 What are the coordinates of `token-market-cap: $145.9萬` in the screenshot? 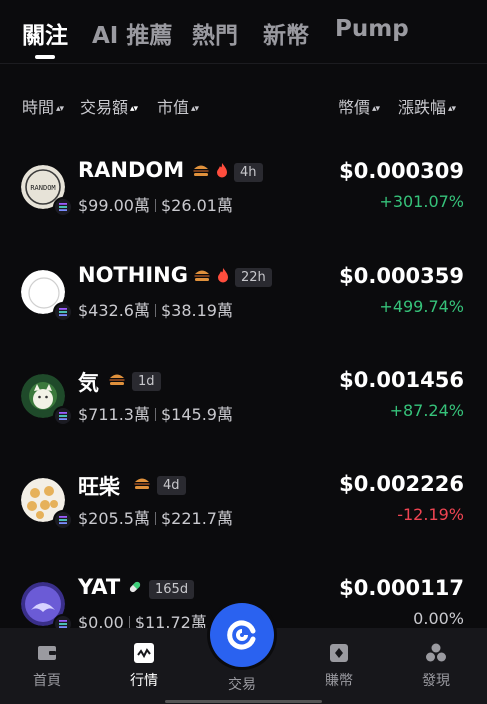 It's located at (197, 414).